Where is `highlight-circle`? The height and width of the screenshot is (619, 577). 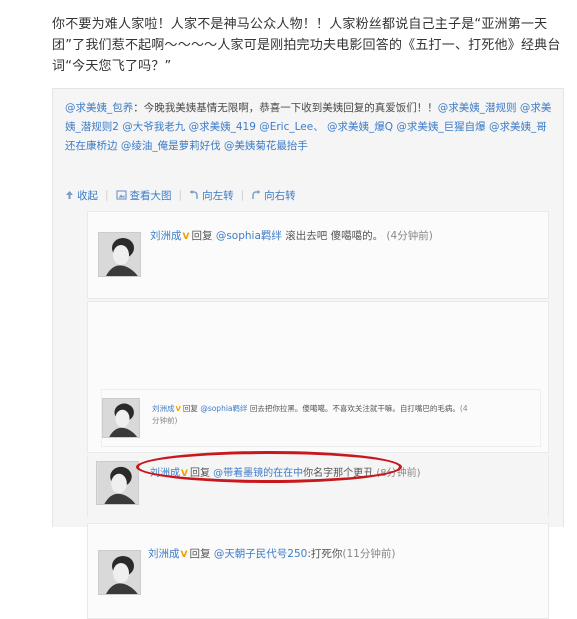
highlight-circle is located at coordinates (269, 467).